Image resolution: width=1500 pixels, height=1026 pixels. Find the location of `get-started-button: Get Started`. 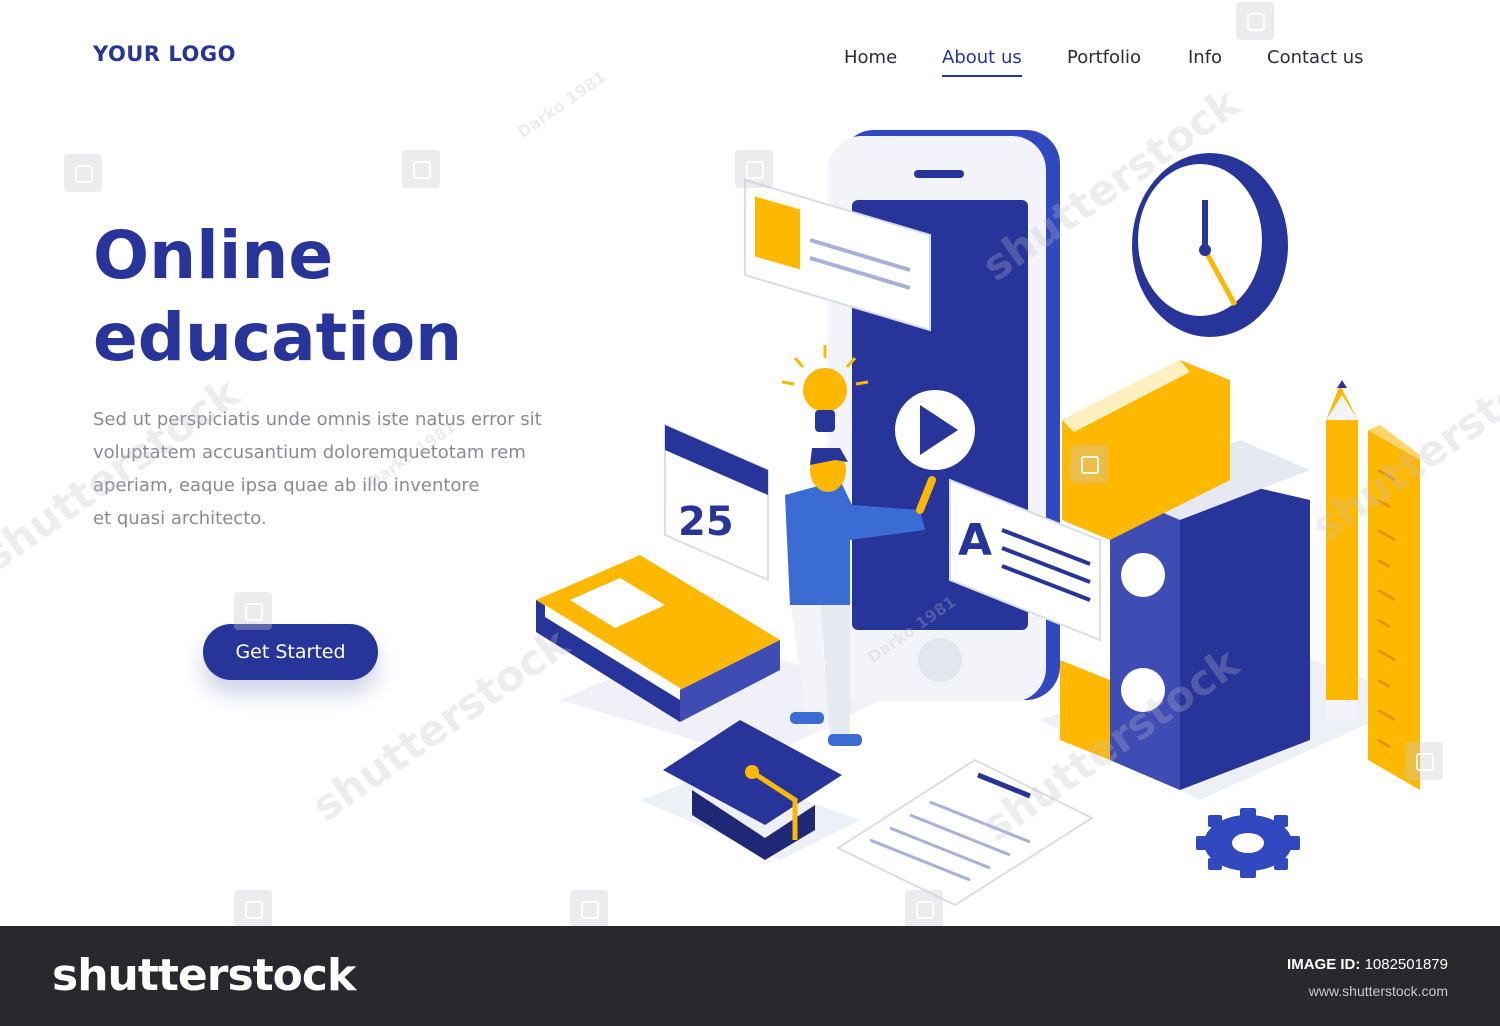

get-started-button: Get Started is located at coordinates (290, 652).